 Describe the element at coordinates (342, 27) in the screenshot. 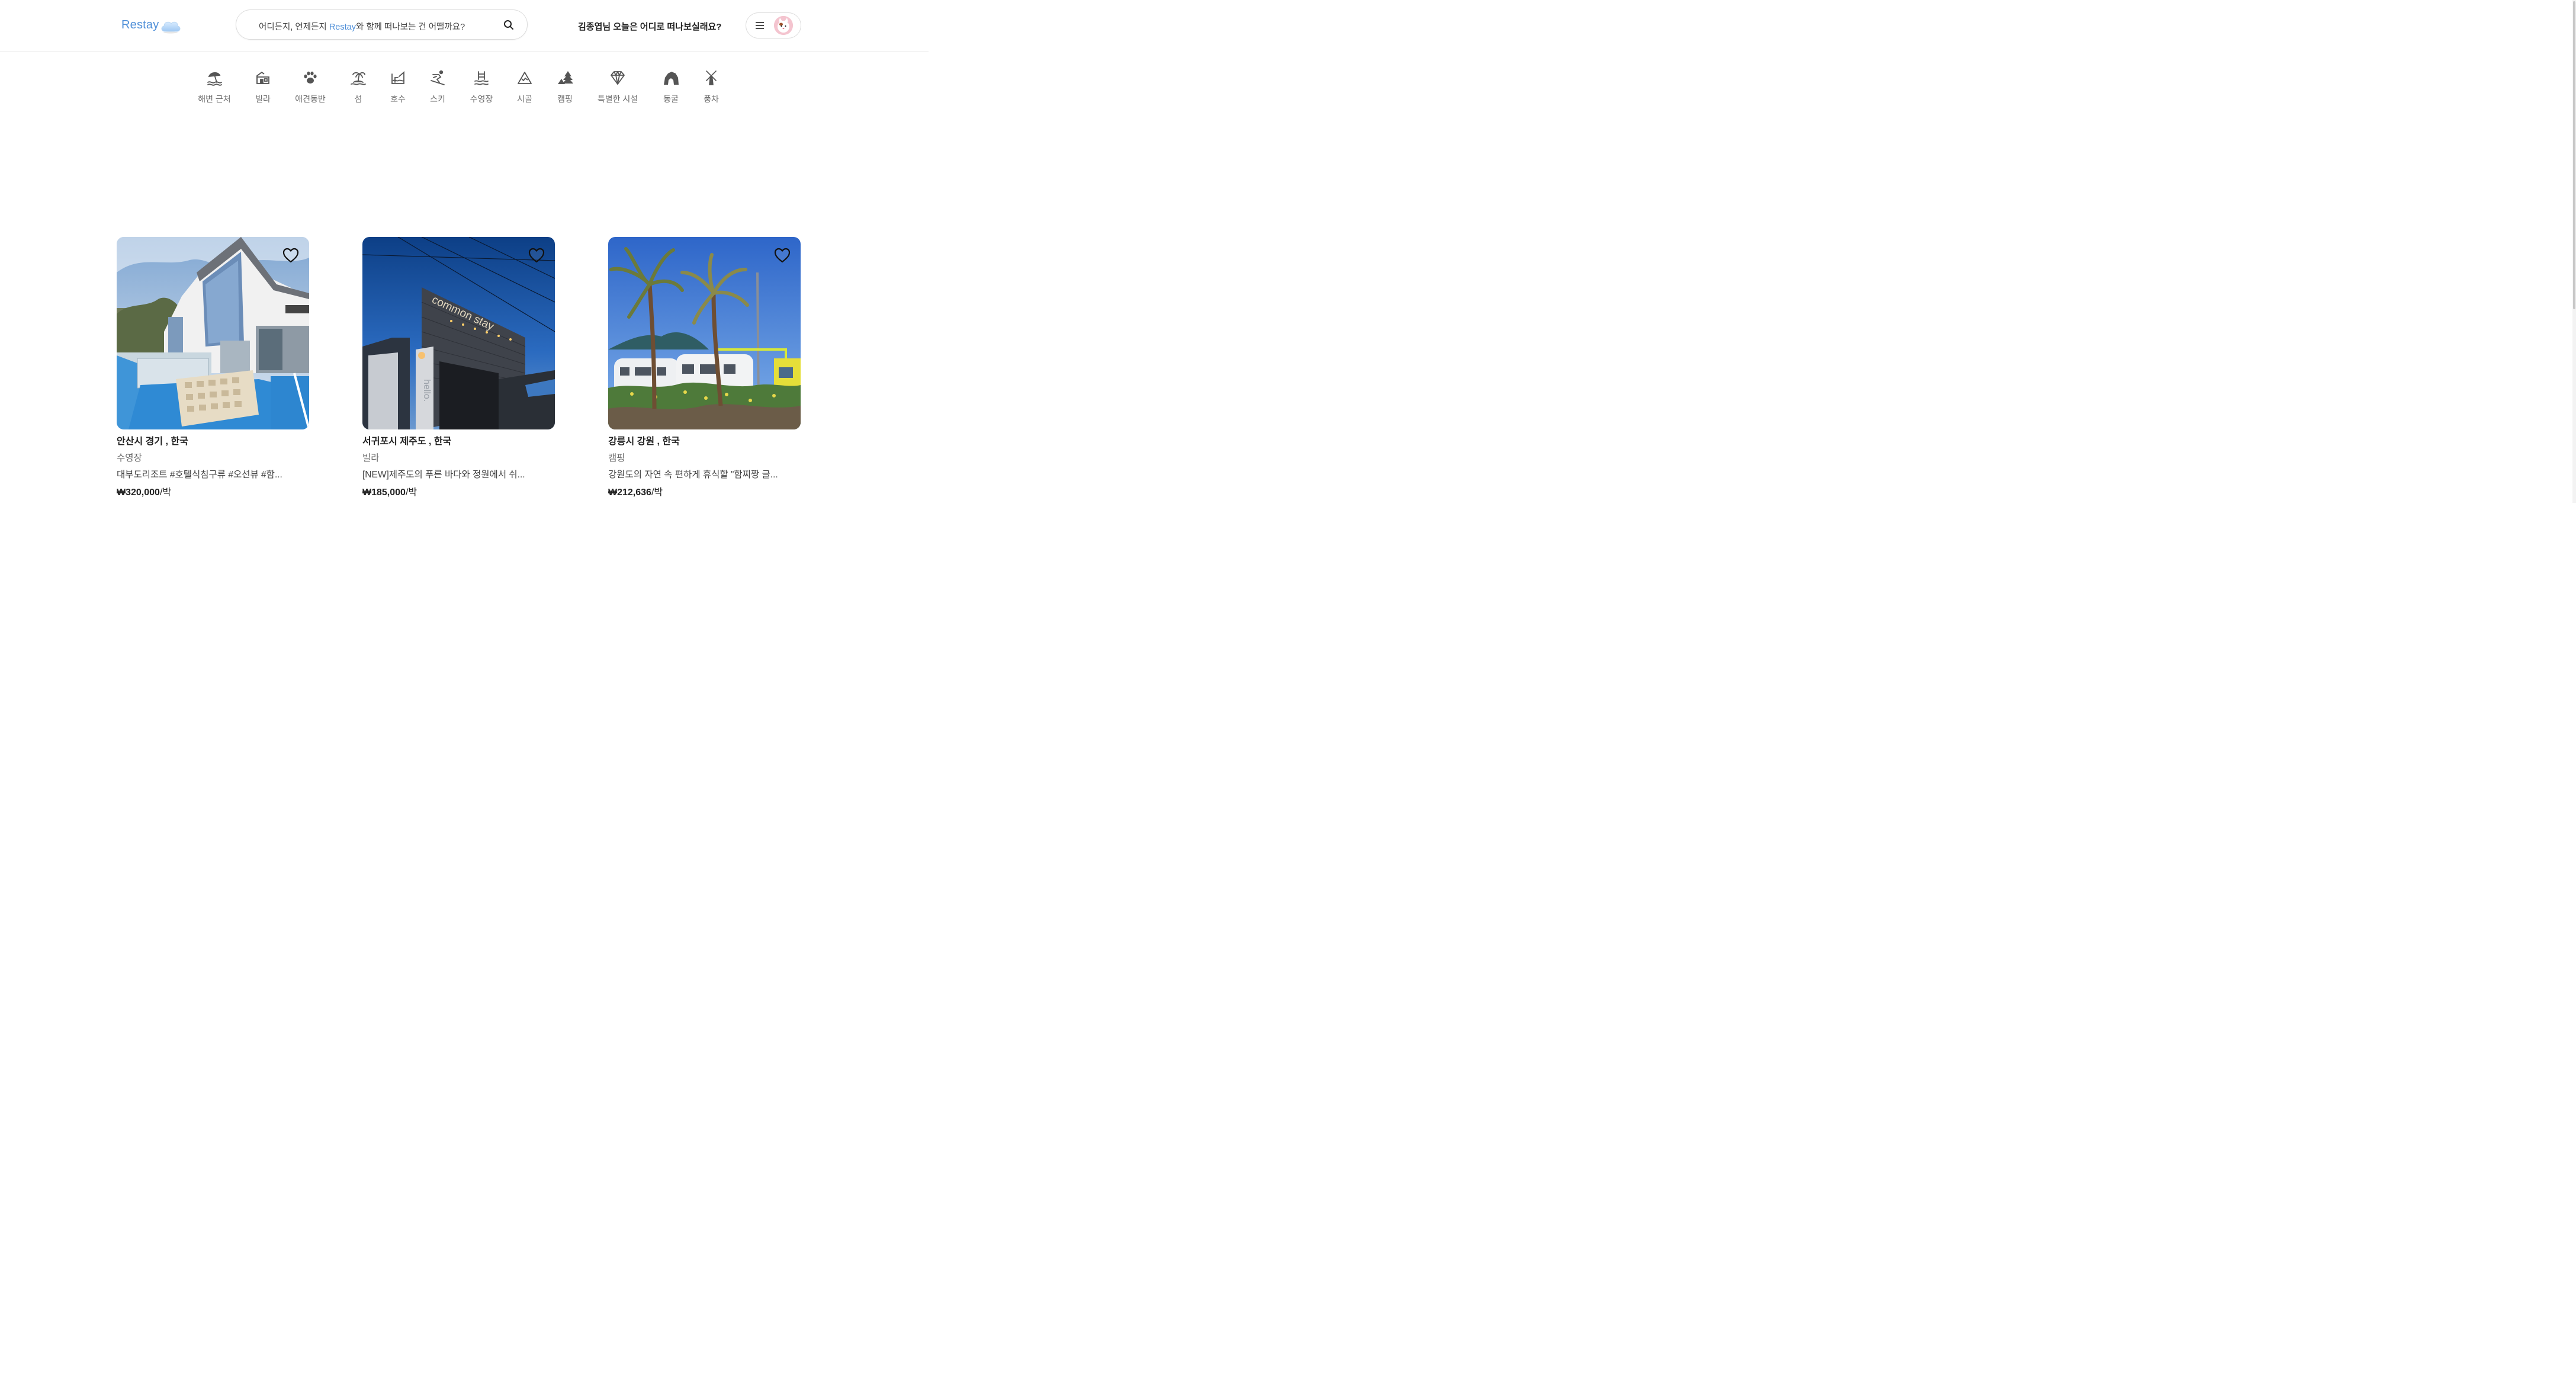

I see `search-brand-text: Restay` at that location.